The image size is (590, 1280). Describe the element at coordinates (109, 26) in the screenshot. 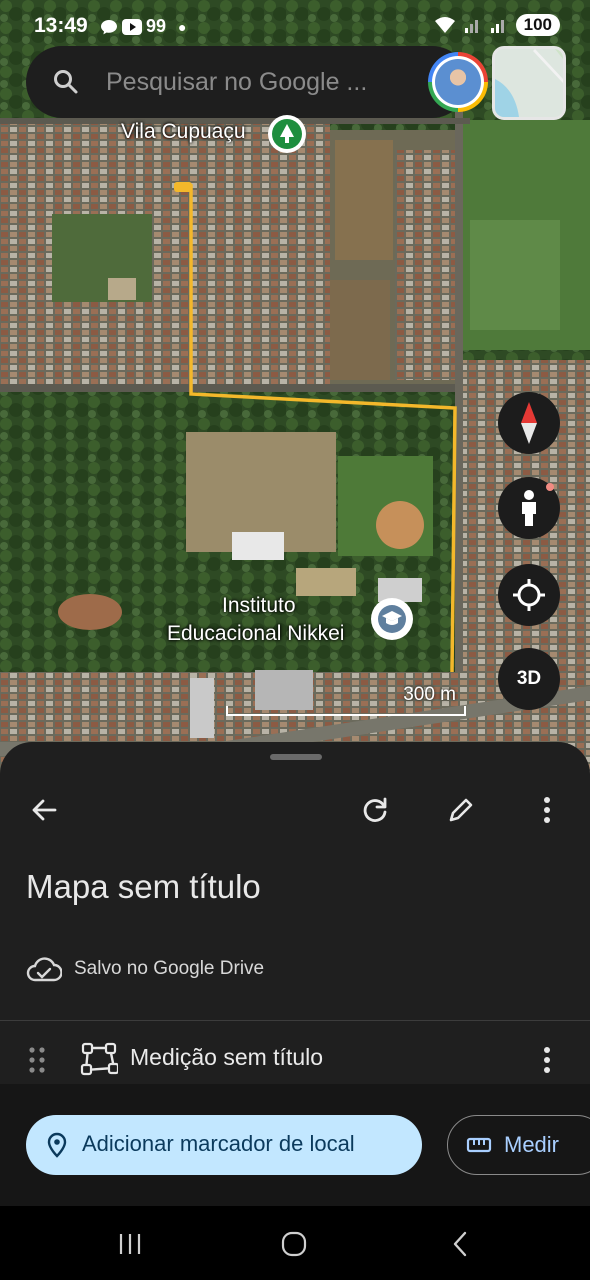

I see `chat-icon` at that location.